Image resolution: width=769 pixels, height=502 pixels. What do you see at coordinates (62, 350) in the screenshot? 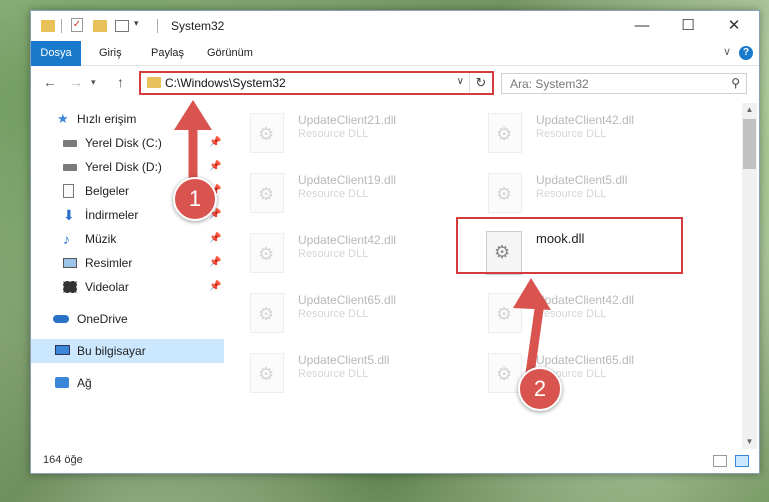
I see `computer-icon` at bounding box center [62, 350].